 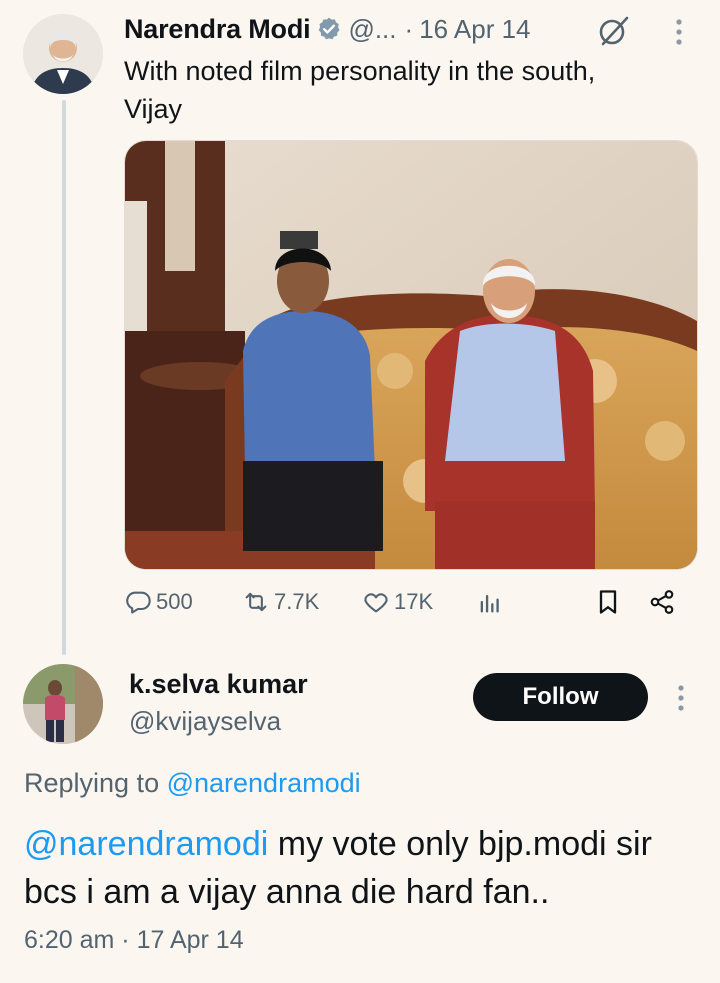 What do you see at coordinates (376, 603) in the screenshot?
I see `like-icon` at bounding box center [376, 603].